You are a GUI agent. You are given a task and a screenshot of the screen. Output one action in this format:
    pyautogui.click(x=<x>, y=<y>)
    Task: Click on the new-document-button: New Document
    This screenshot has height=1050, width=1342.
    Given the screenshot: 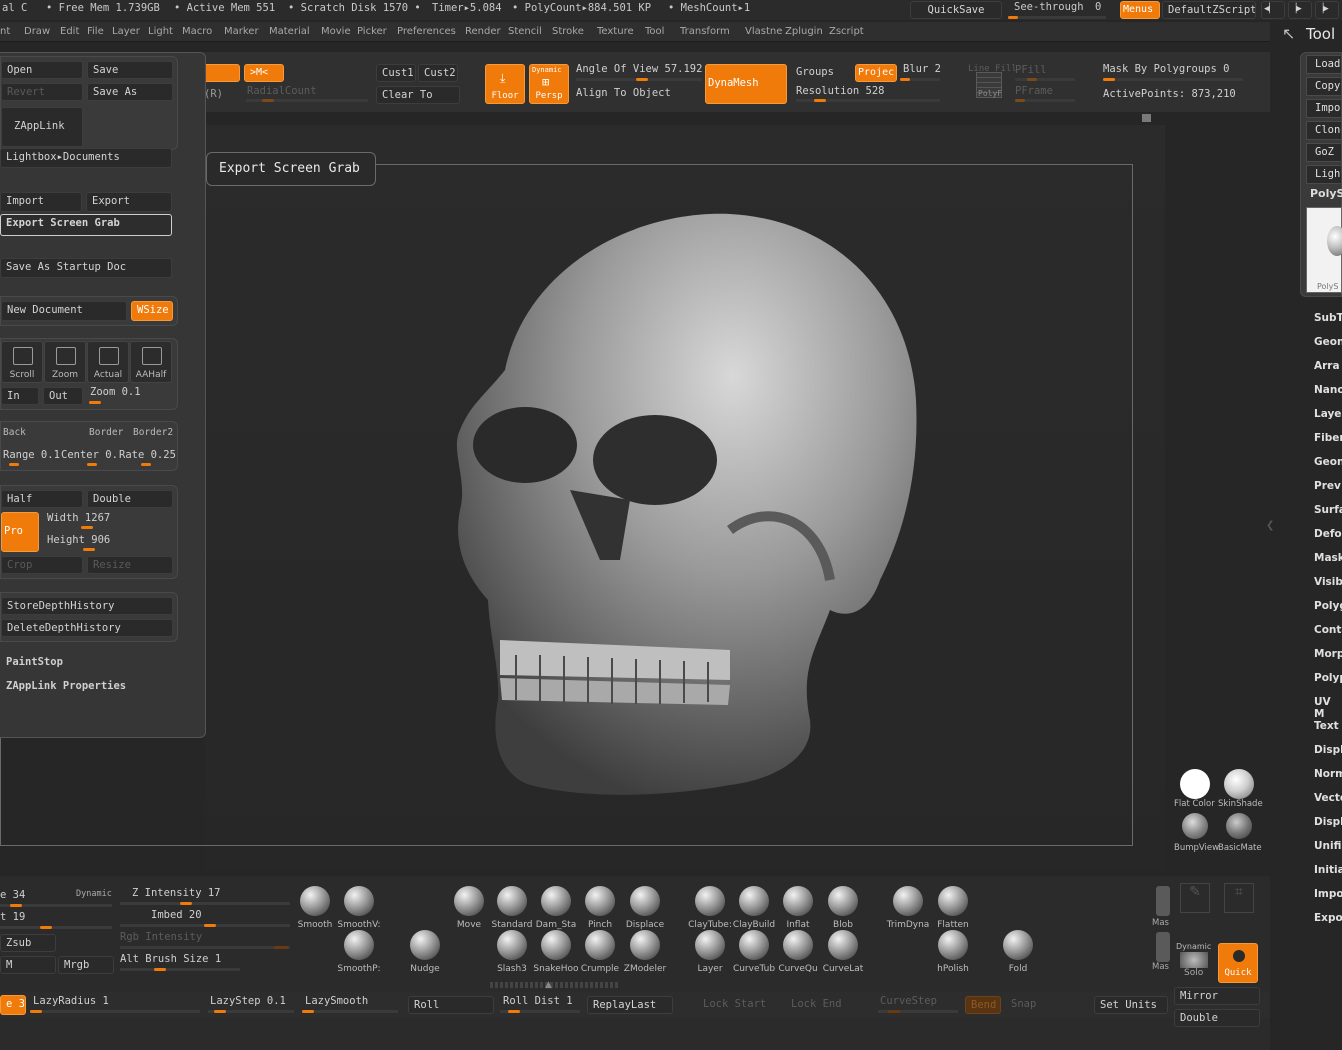 What is the action you would take?
    pyautogui.click(x=64, y=311)
    